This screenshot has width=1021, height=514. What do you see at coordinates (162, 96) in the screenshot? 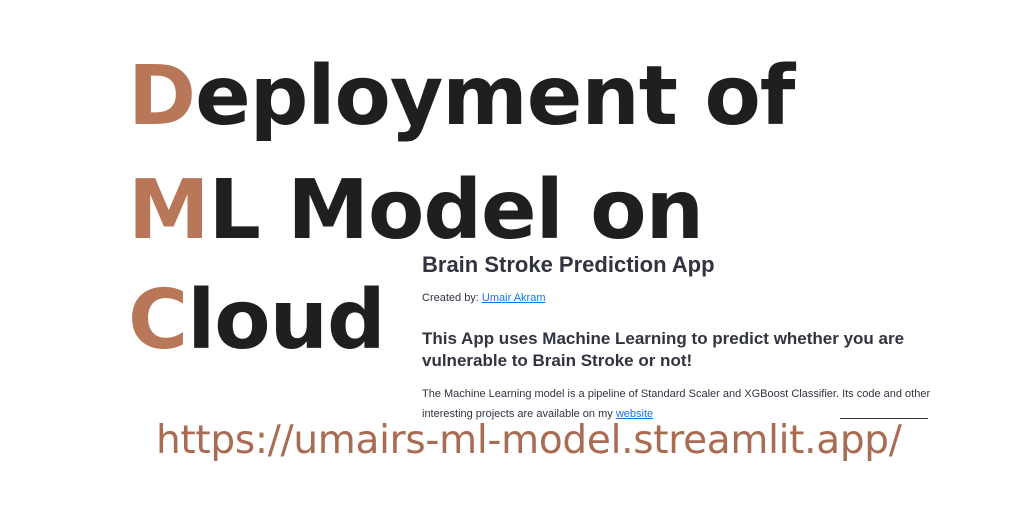
I see `headline-initial-d: D` at bounding box center [162, 96].